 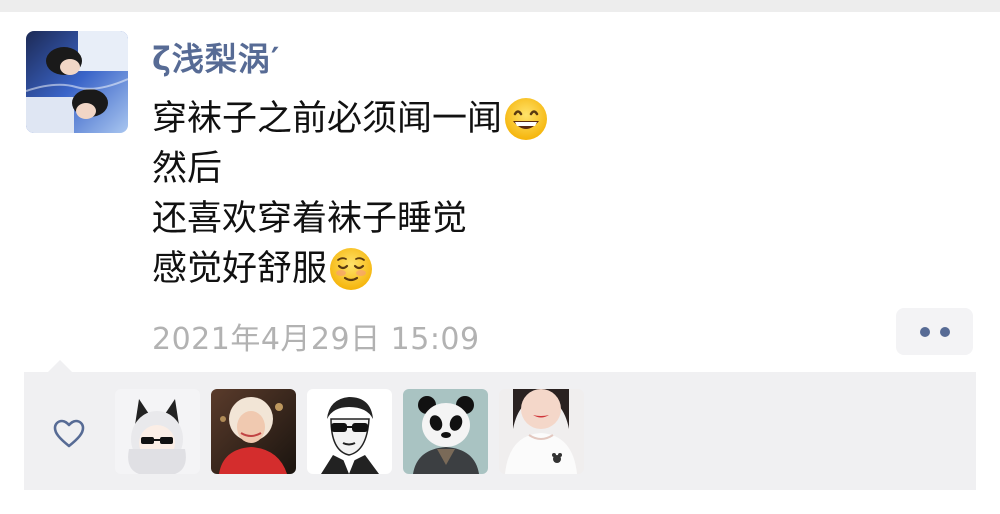 I want to click on more-actions-button, so click(x=934, y=331).